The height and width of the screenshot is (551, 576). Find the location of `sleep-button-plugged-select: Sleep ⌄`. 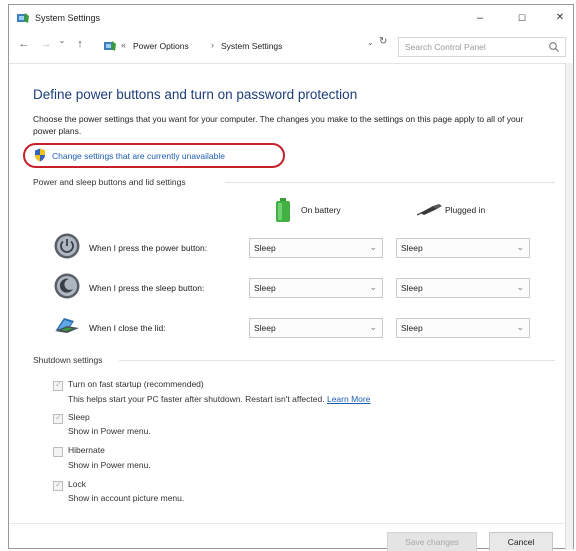

sleep-button-plugged-select: Sleep ⌄ is located at coordinates (463, 288).